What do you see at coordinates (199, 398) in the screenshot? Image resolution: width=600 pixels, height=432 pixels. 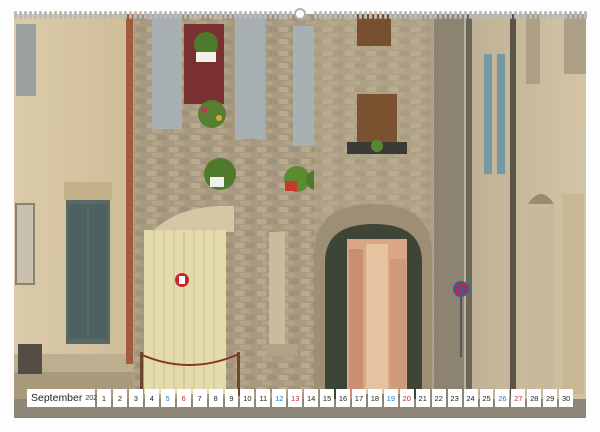 I see `day-cell: 7` at bounding box center [199, 398].